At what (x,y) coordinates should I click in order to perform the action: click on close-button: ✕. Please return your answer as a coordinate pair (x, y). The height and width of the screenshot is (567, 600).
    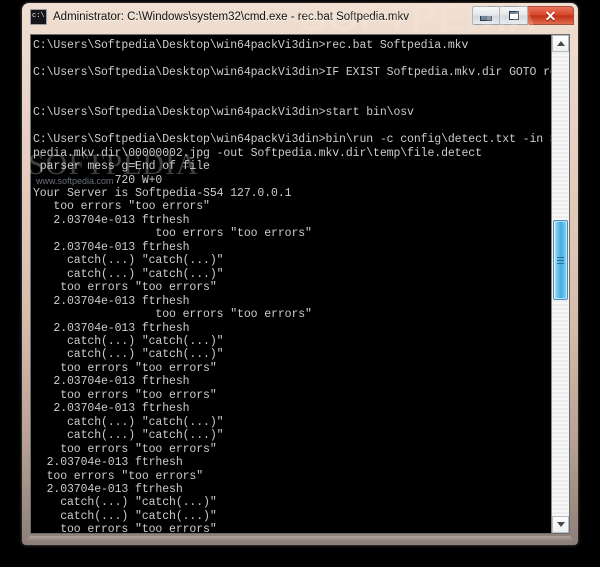
    Looking at the image, I should click on (551, 15).